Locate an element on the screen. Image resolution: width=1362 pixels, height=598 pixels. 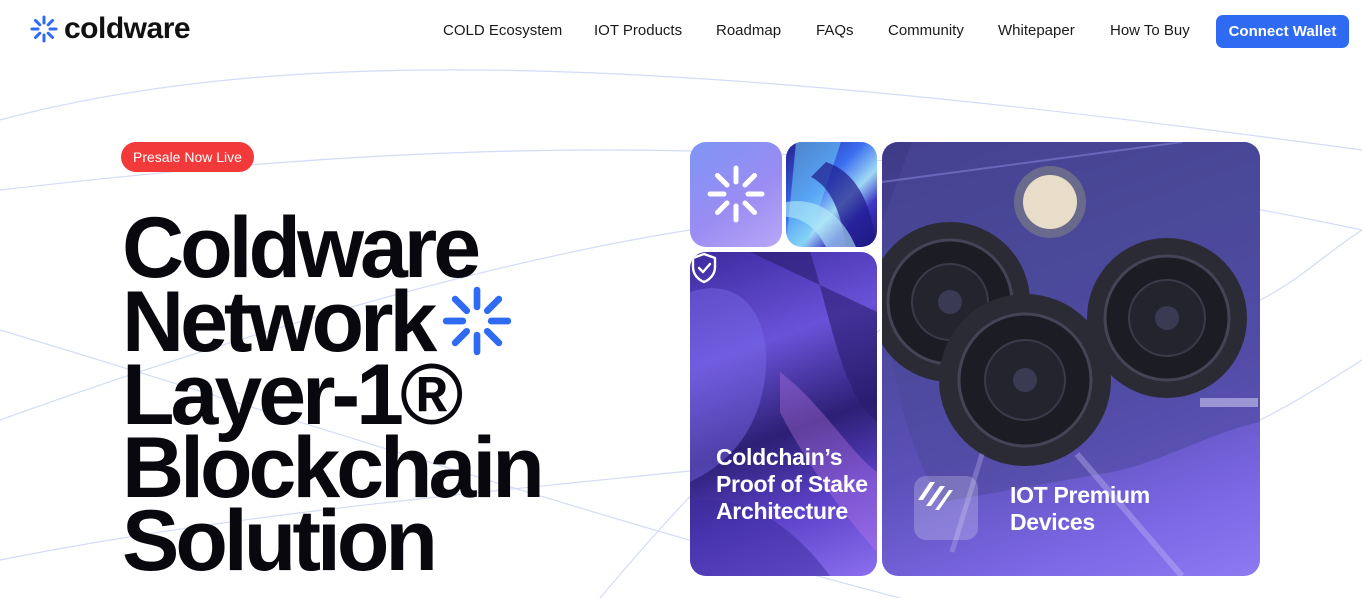
shield-check-icon is located at coordinates (704, 268).